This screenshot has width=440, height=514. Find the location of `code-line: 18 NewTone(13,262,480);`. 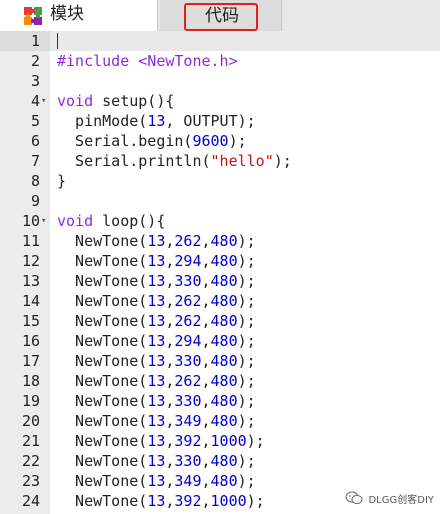

code-line: 18 NewTone(13,262,480); is located at coordinates (220, 381).